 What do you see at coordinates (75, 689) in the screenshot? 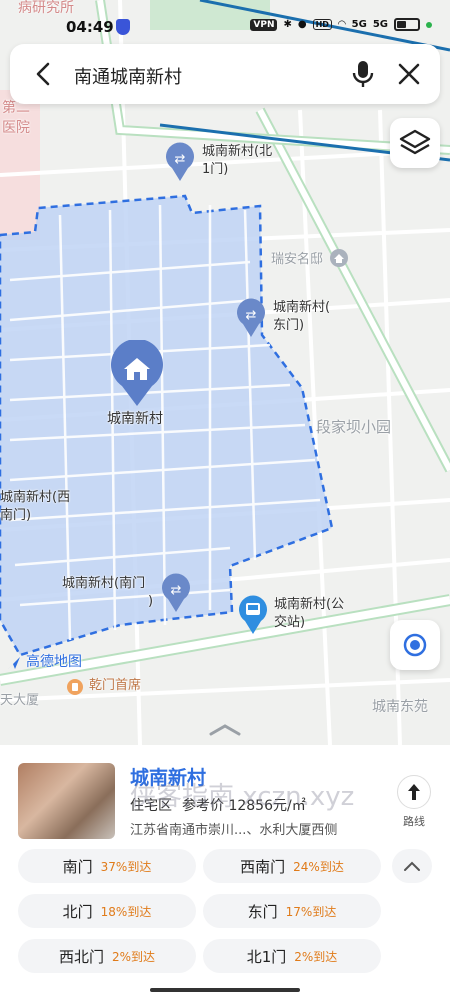
I see `food-icon` at bounding box center [75, 689].